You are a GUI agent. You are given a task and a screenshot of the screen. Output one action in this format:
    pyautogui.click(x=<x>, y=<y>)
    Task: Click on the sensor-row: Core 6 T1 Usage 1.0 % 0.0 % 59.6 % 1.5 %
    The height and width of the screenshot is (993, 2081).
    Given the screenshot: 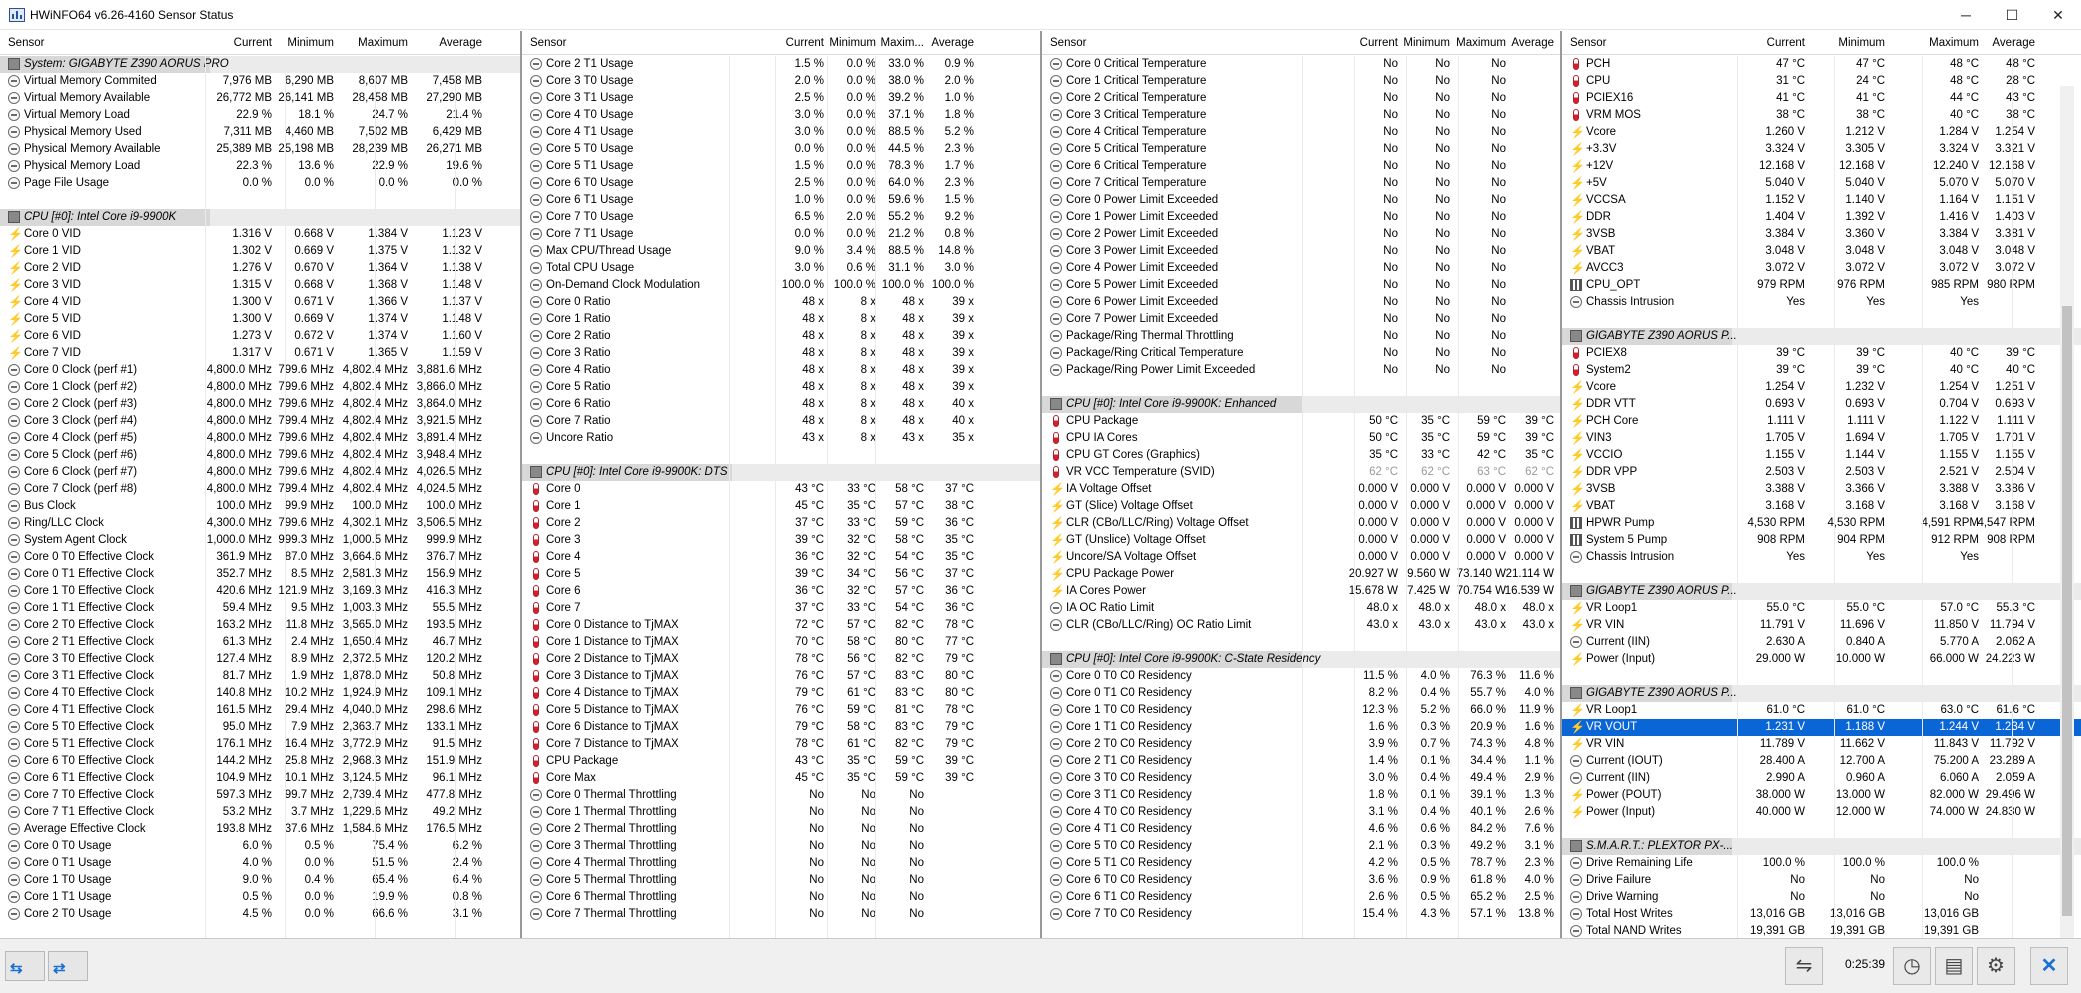 What is the action you would take?
    pyautogui.click(x=781, y=200)
    